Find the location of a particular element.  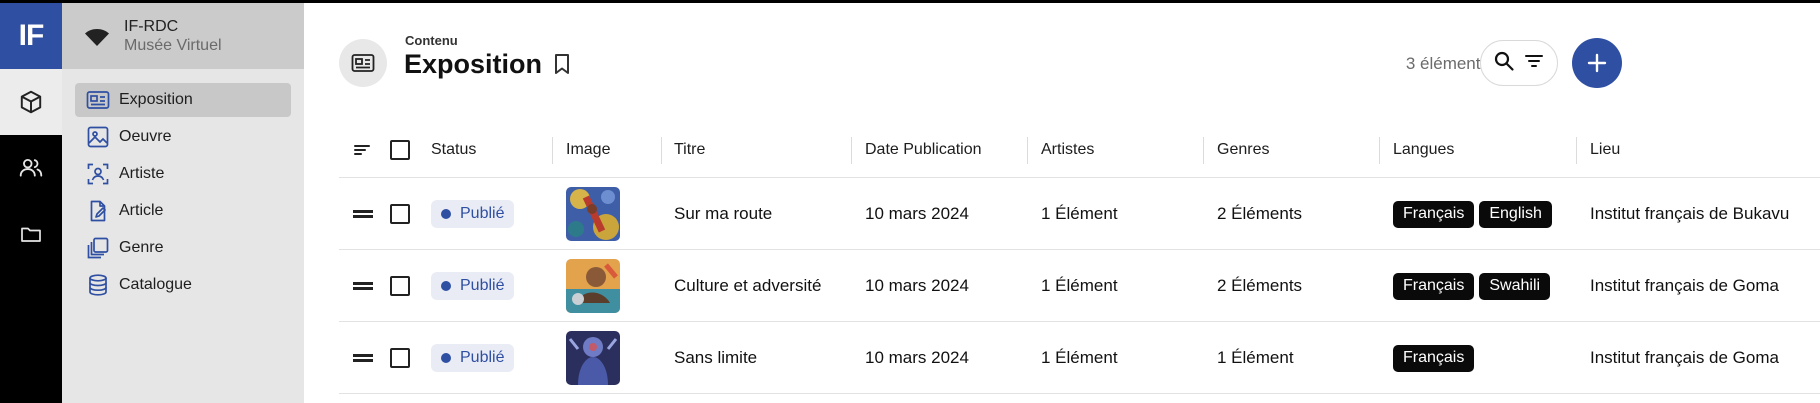

artist-icon is located at coordinates (98, 174).